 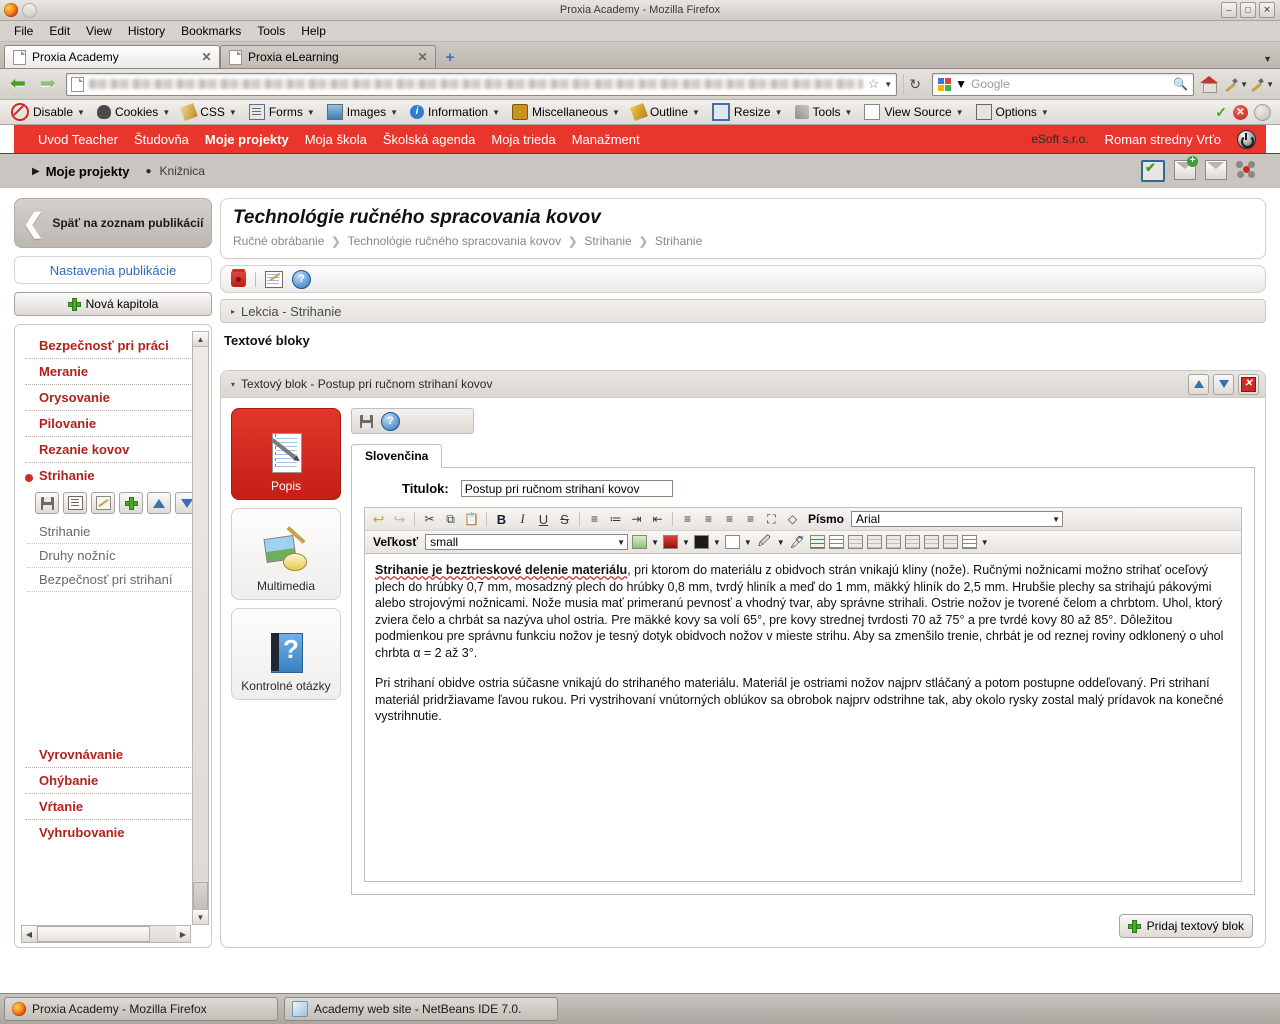 I want to click on block-delete-button: ✕, so click(x=1248, y=384).